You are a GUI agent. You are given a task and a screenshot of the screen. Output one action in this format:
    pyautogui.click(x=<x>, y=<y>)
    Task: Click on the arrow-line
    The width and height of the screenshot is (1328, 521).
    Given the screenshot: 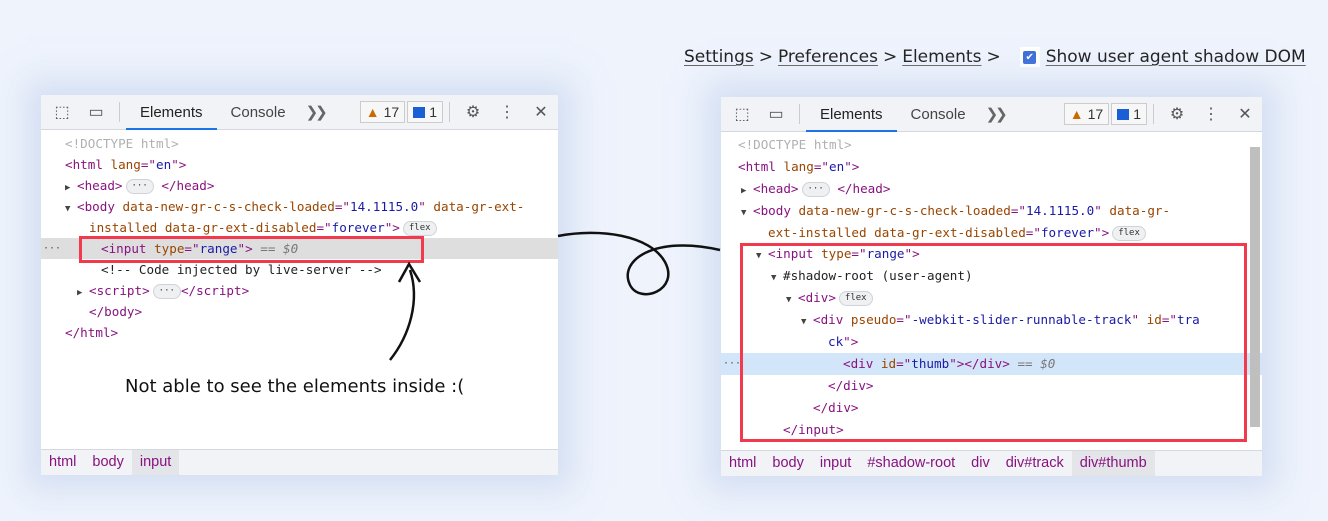 What is the action you would take?
    pyautogui.click(x=402, y=315)
    